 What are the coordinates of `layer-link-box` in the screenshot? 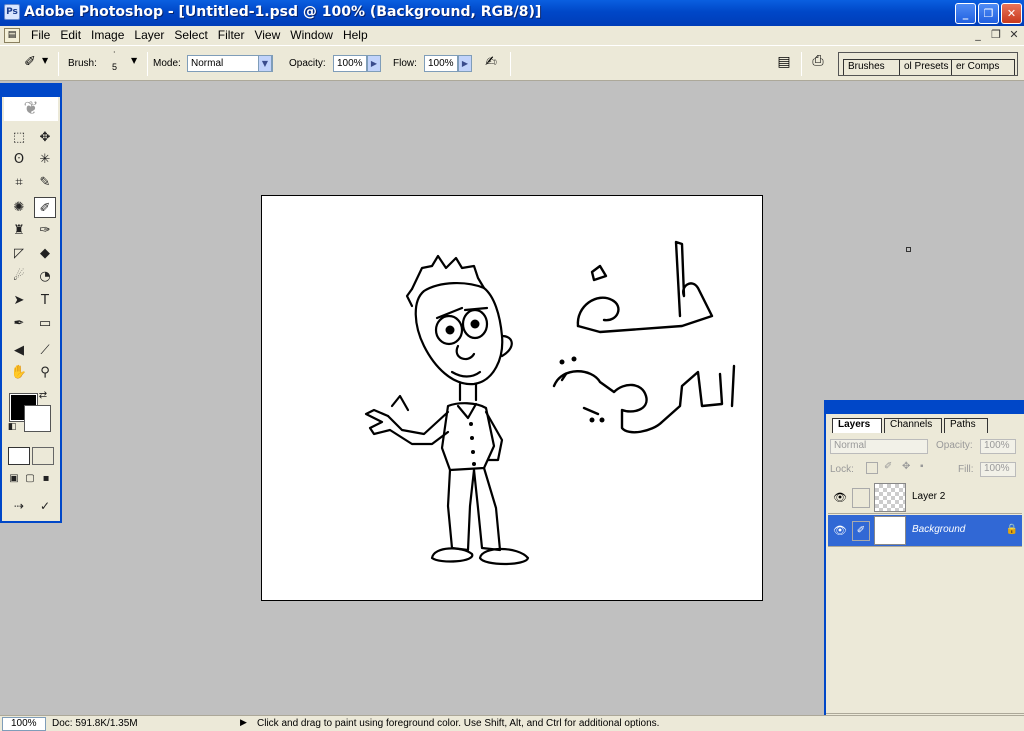 It's located at (861, 498).